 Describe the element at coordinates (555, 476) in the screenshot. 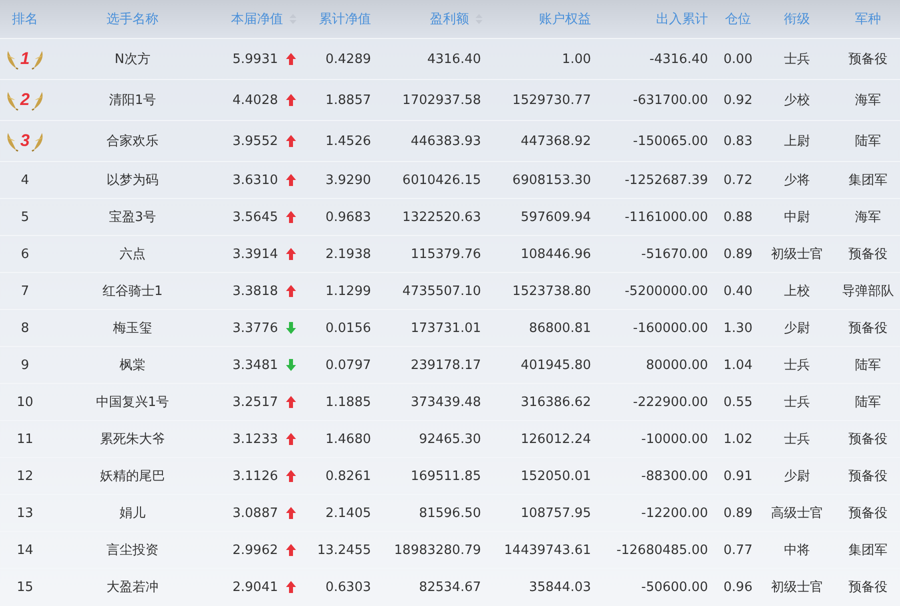

I see `table-cell: 152050.01` at that location.